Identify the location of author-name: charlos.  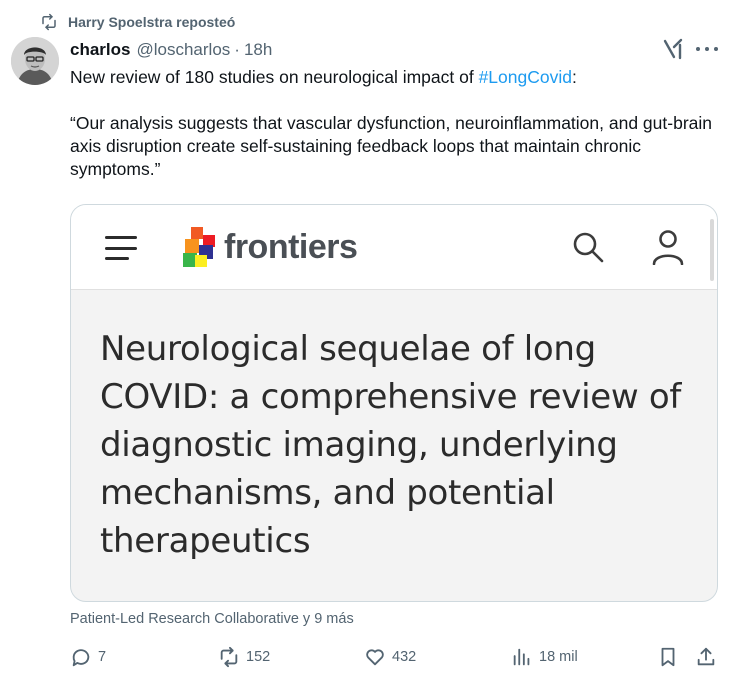
(100, 50).